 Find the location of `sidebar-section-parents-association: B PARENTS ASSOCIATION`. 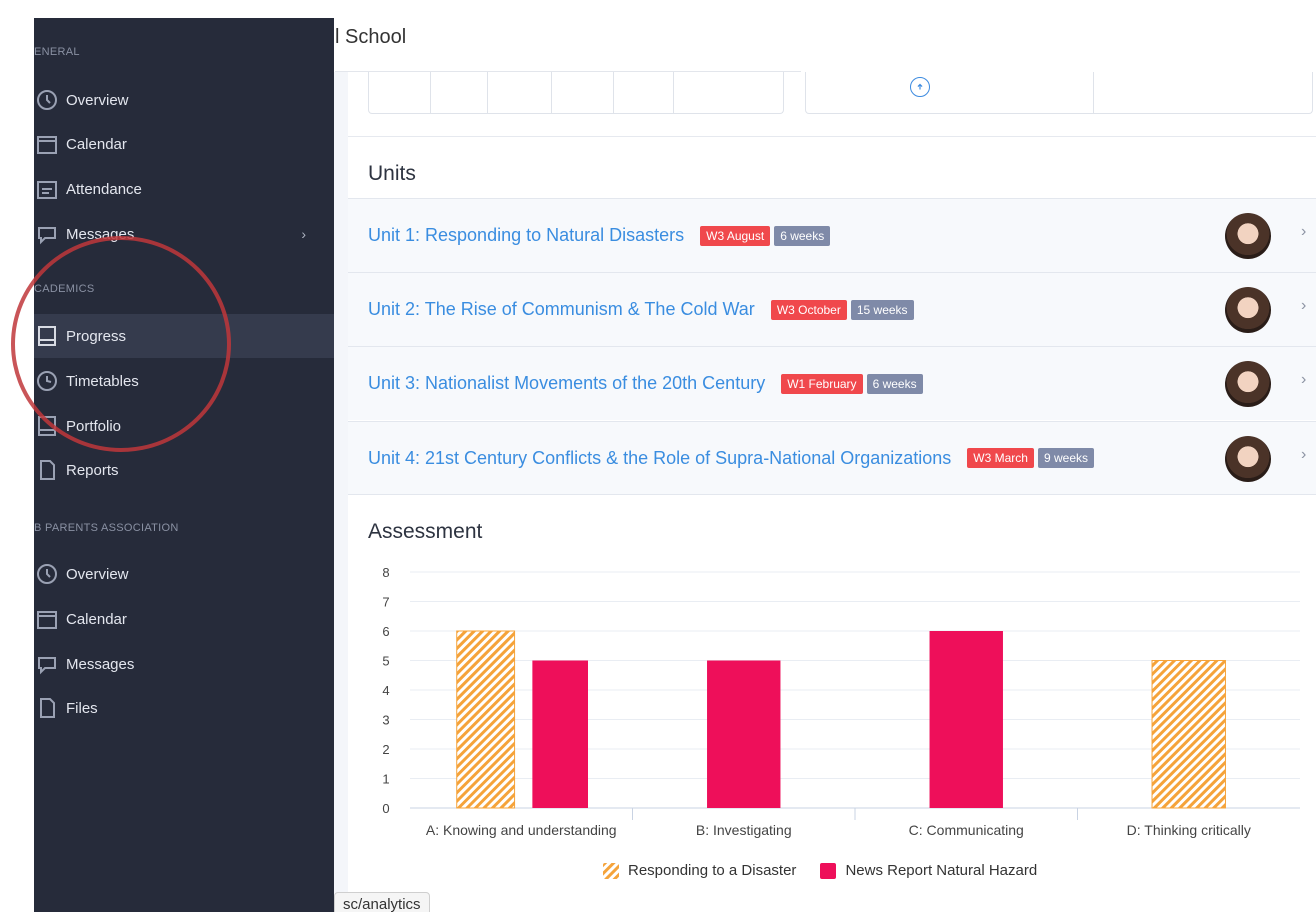

sidebar-section-parents-association: B PARENTS ASSOCIATION is located at coordinates (106, 528).